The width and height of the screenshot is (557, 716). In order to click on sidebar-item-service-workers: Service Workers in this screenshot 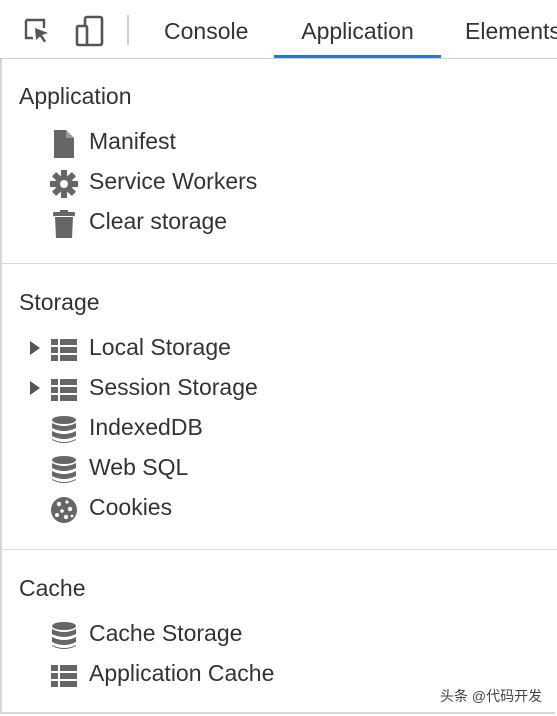, I will do `click(278, 183)`.